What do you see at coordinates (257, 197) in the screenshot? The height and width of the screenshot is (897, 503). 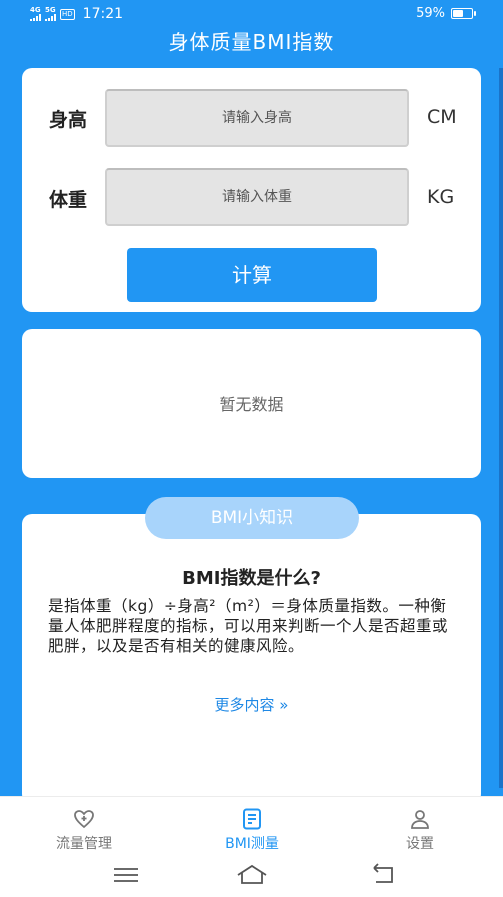 I see `weight-input: 请输入体重` at bounding box center [257, 197].